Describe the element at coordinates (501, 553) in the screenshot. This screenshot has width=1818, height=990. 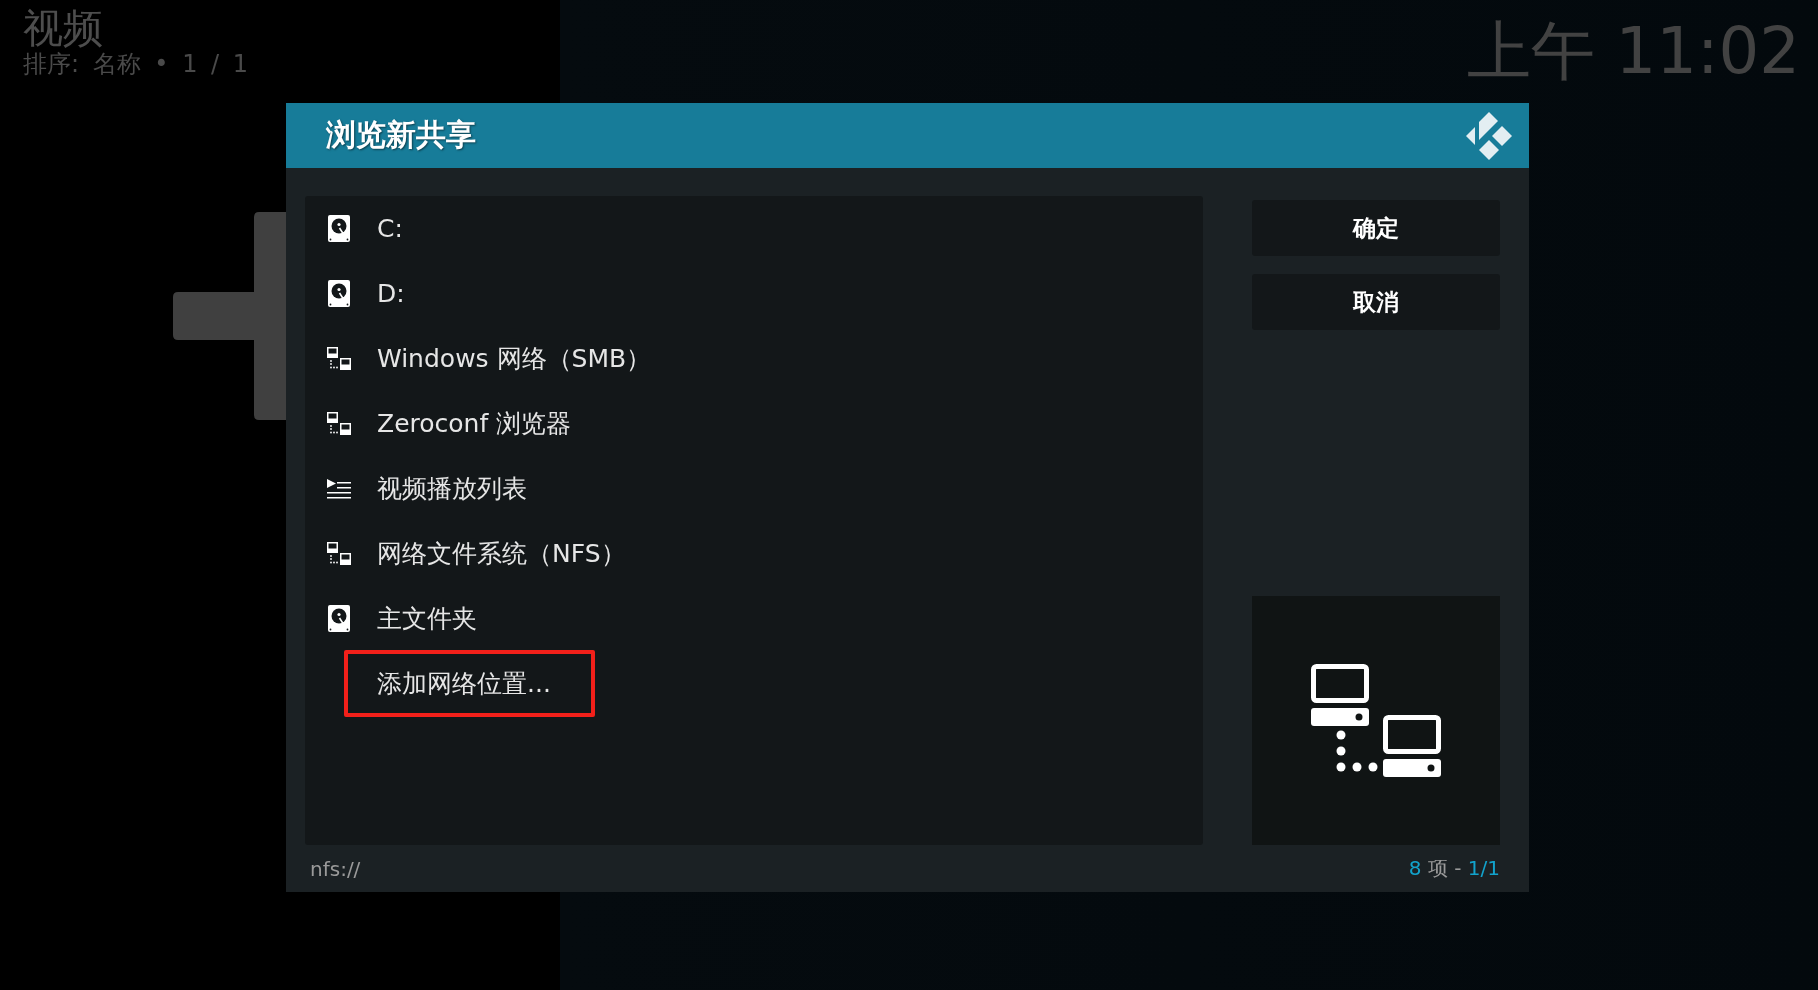
I see `list-item: 网络文件系统（NFS）` at that location.